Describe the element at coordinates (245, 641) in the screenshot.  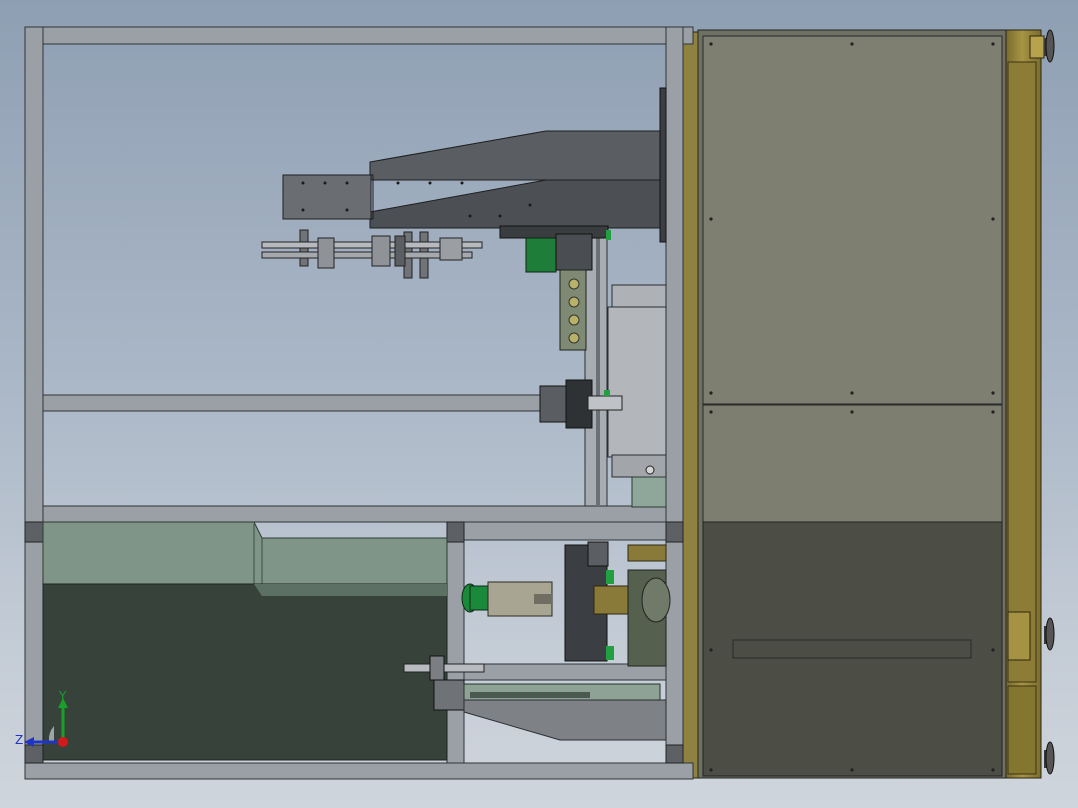
I see `safety-guard` at that location.